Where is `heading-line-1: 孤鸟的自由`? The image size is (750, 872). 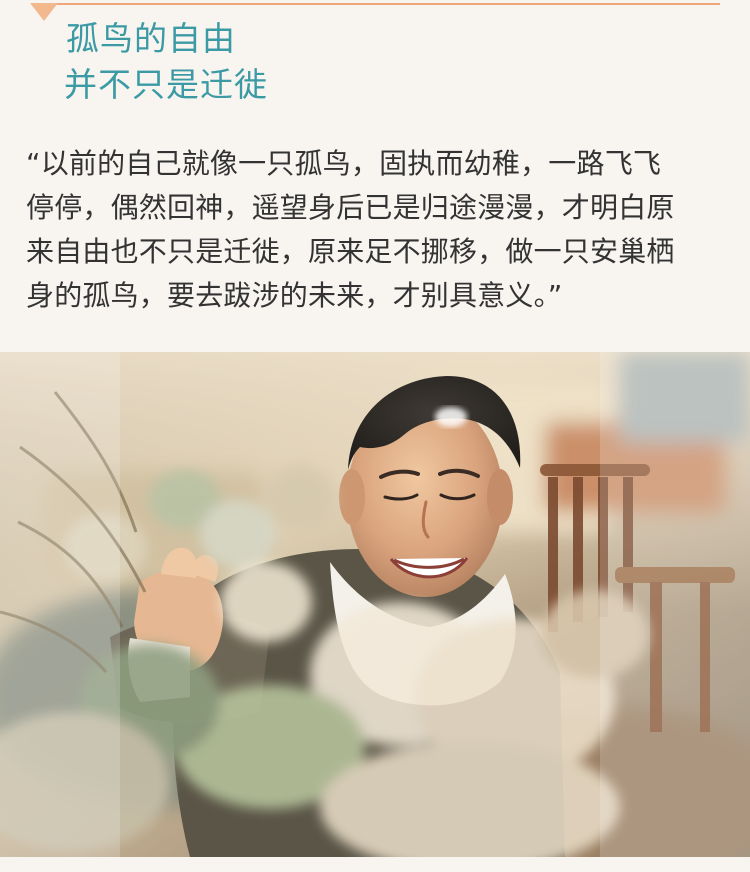
heading-line-1: 孤鸟的自由 is located at coordinates (151, 38).